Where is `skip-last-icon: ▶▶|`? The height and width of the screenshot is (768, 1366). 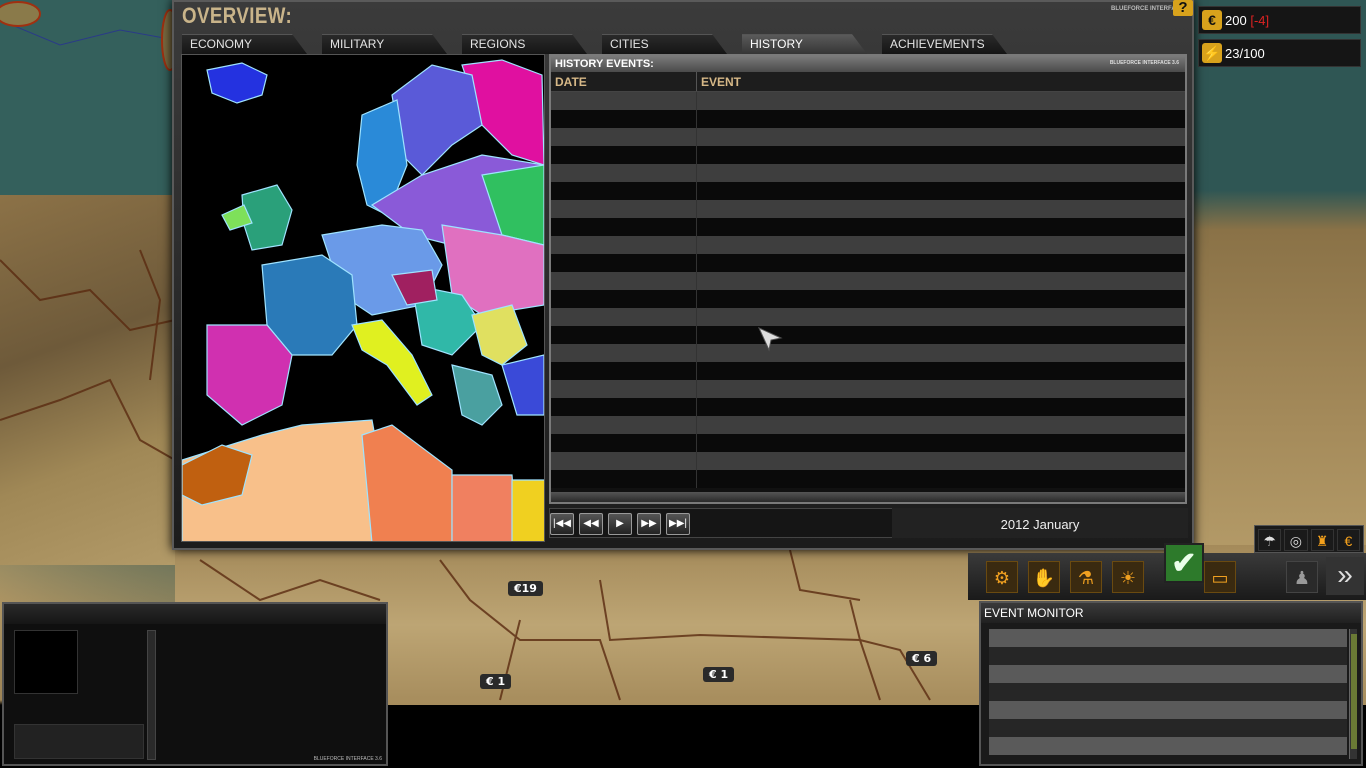
skip-last-icon: ▶▶| is located at coordinates (678, 523).